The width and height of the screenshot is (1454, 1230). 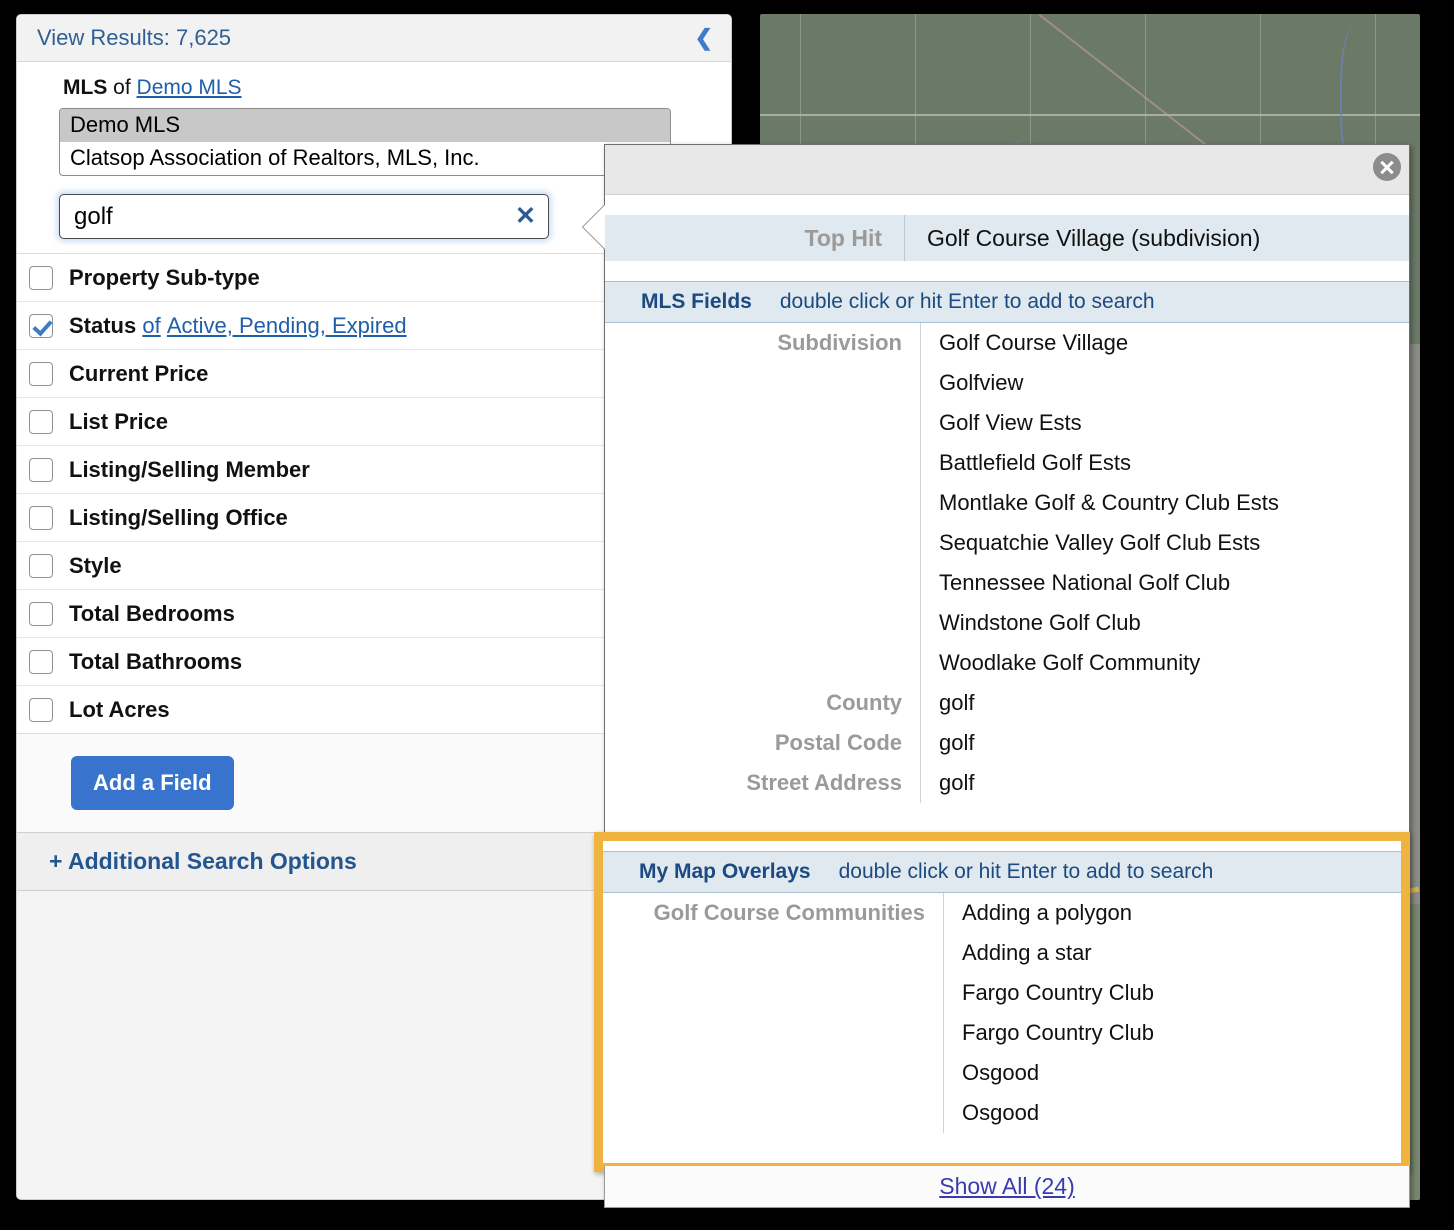 What do you see at coordinates (287, 325) in the screenshot?
I see `field-value-link: Active, Pending, Expired` at bounding box center [287, 325].